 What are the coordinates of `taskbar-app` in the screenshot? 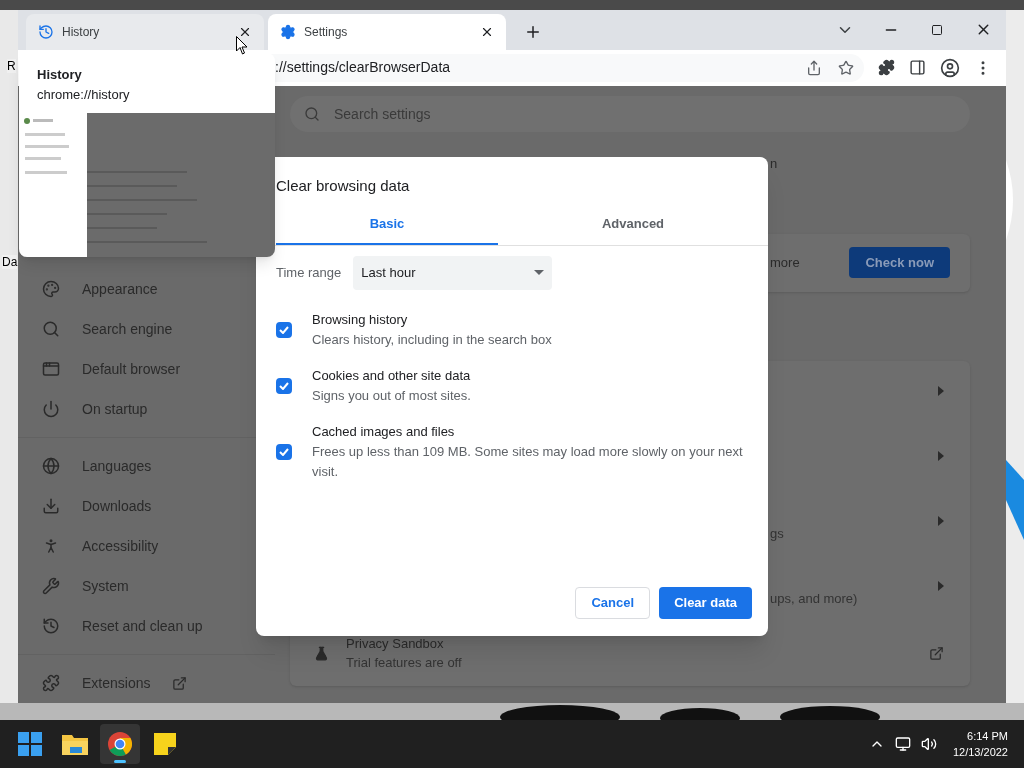 It's located at (120, 744).